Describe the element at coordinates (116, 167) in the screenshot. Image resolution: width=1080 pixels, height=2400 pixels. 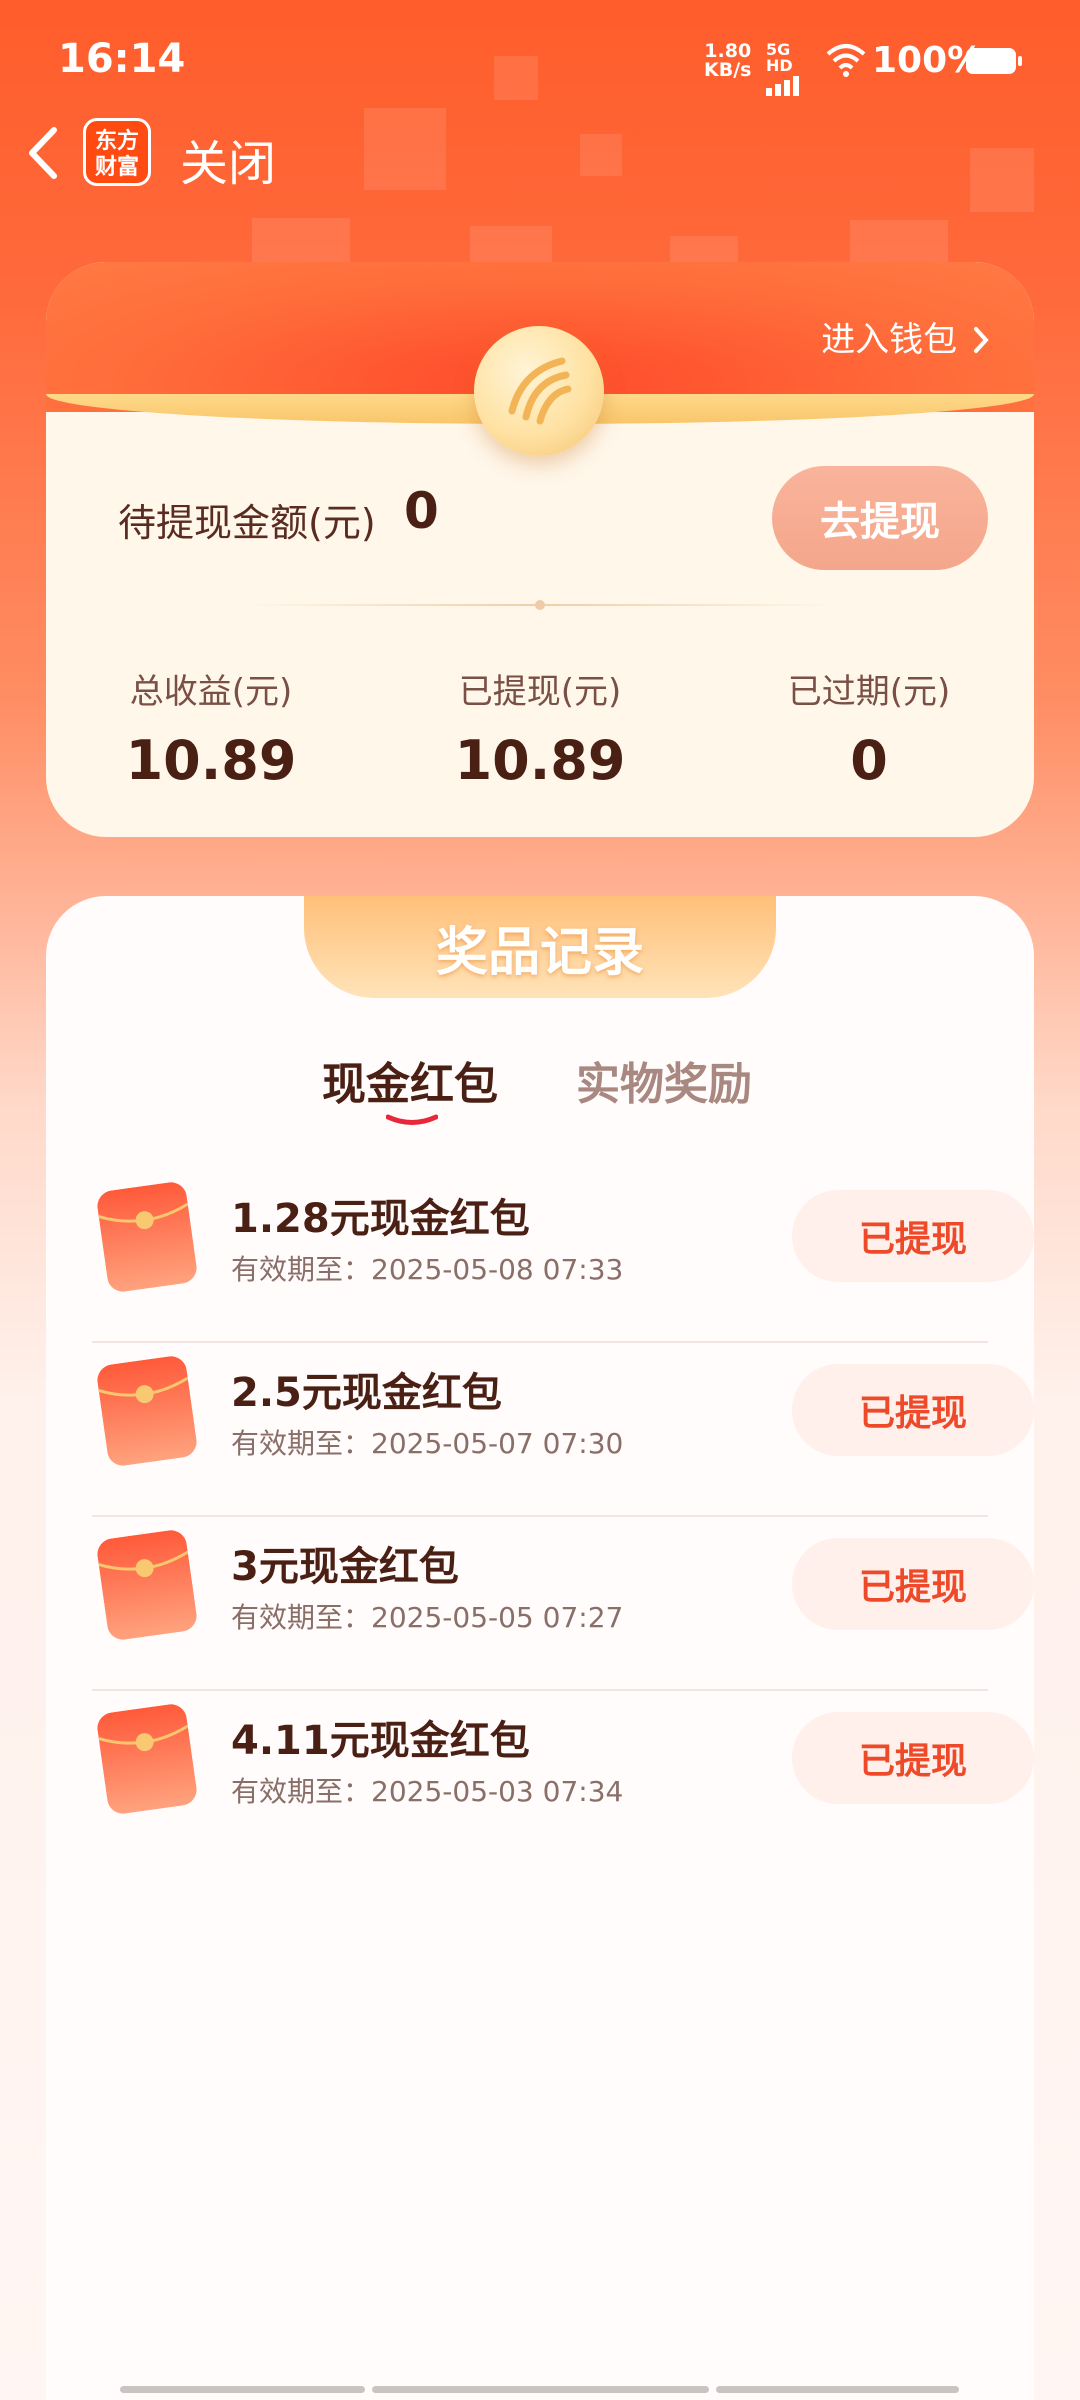
I see `logo-text-line2: 财富` at that location.